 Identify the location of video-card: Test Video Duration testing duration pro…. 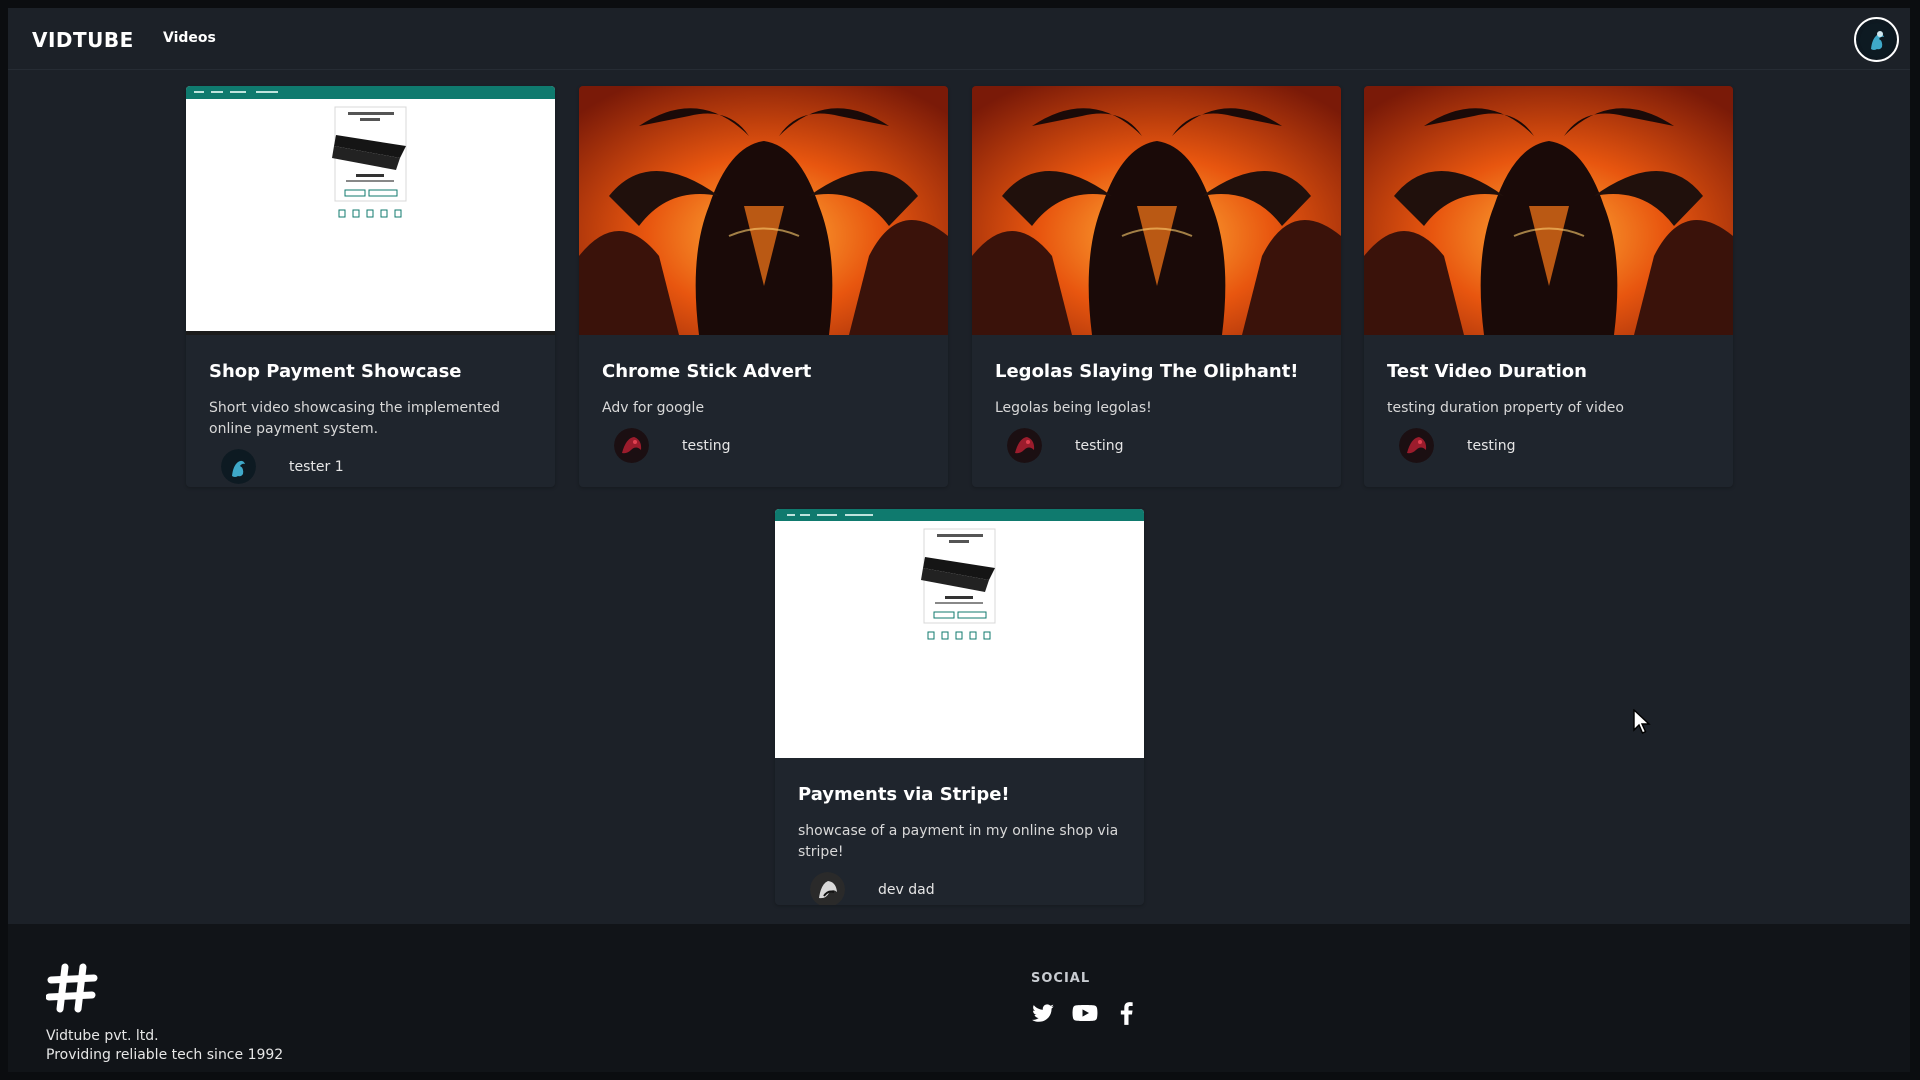
(1548, 286).